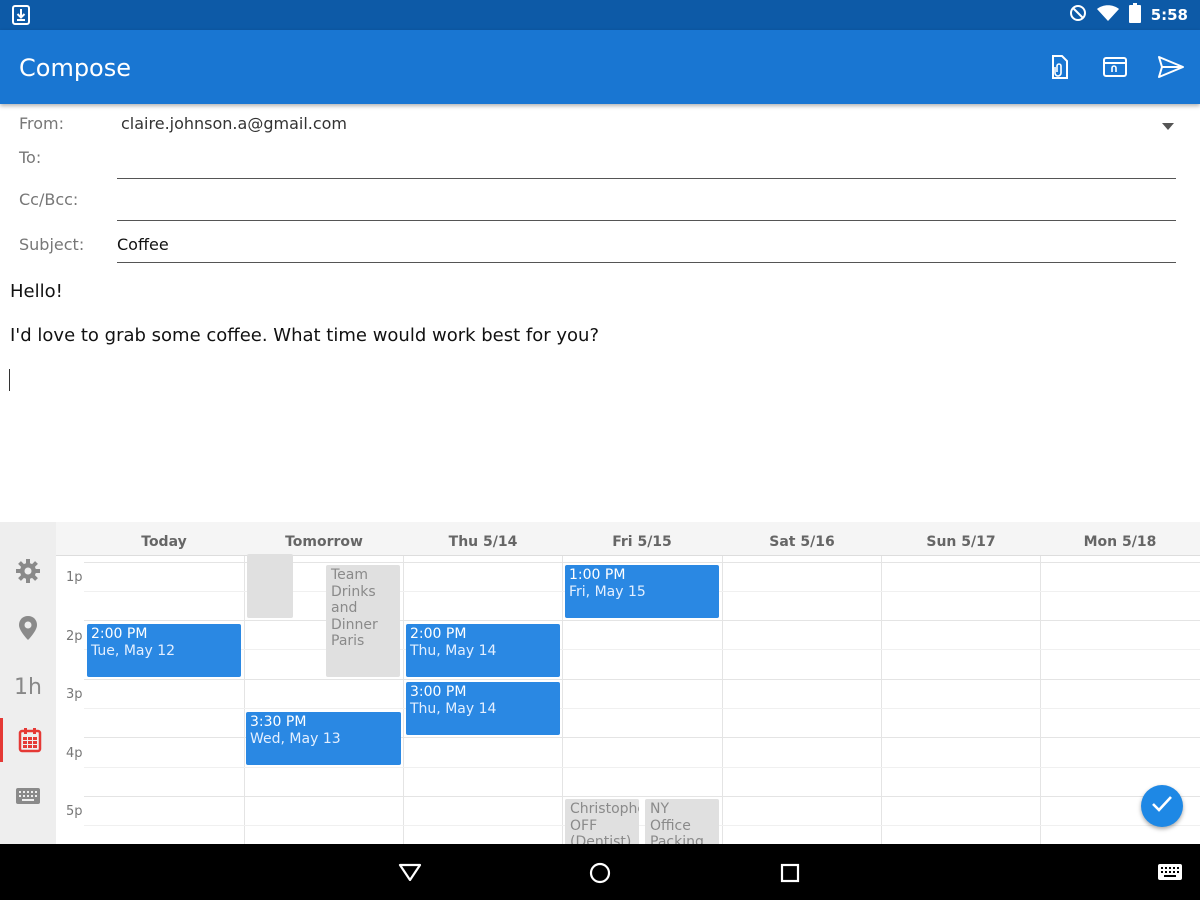  Describe the element at coordinates (30, 157) in the screenshot. I see `to-label: To:` at that location.